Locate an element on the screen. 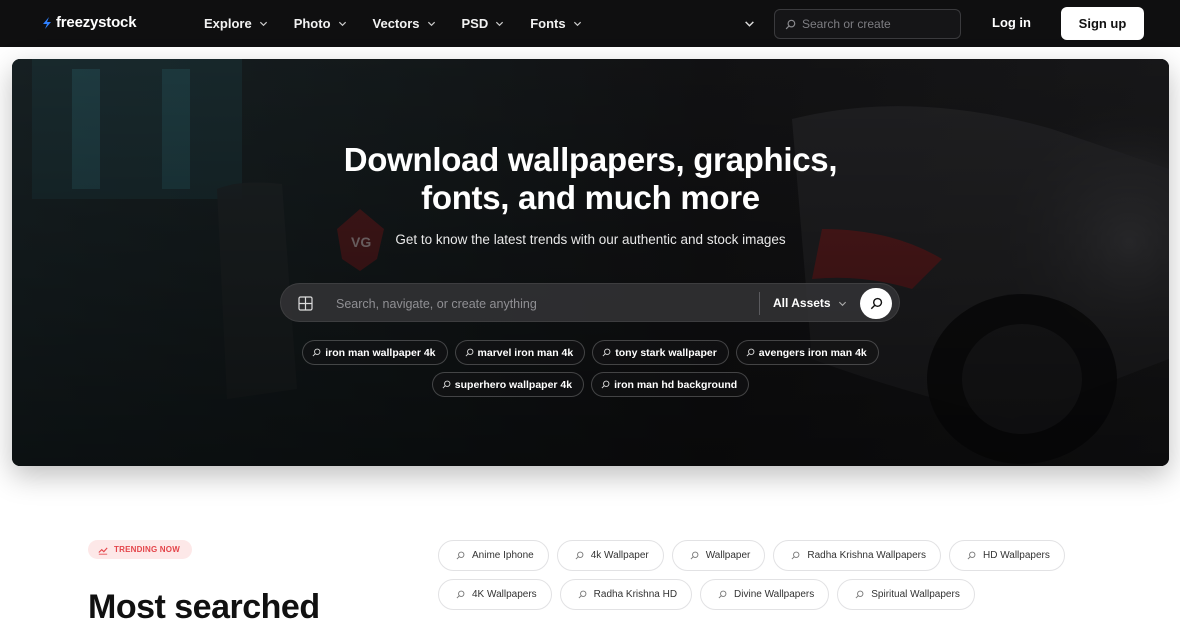  suggestion-chip: superhero wallpaper 4k is located at coordinates (508, 384).